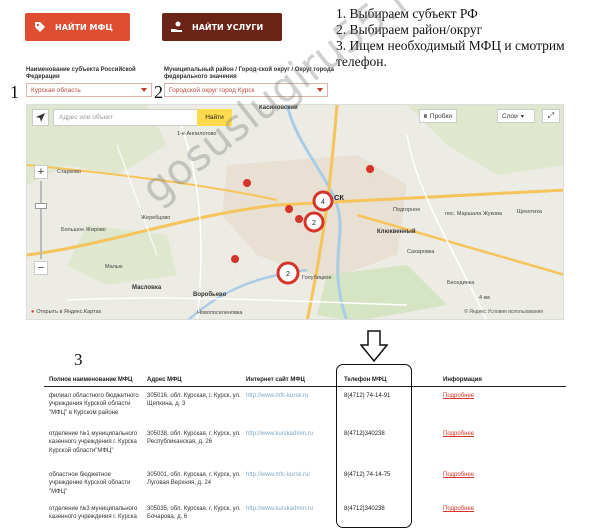 The height and width of the screenshot is (531, 600). I want to click on map-markers-layer: 4 2 2, so click(303, 225).